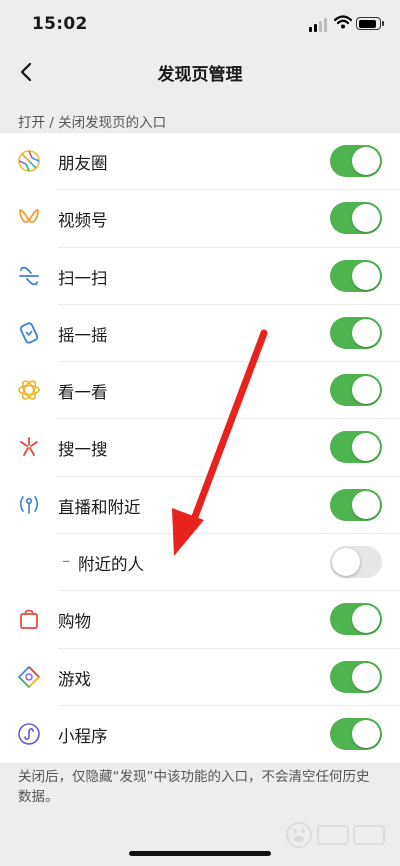  Describe the element at coordinates (29, 333) in the screenshot. I see `shake-icon` at that location.